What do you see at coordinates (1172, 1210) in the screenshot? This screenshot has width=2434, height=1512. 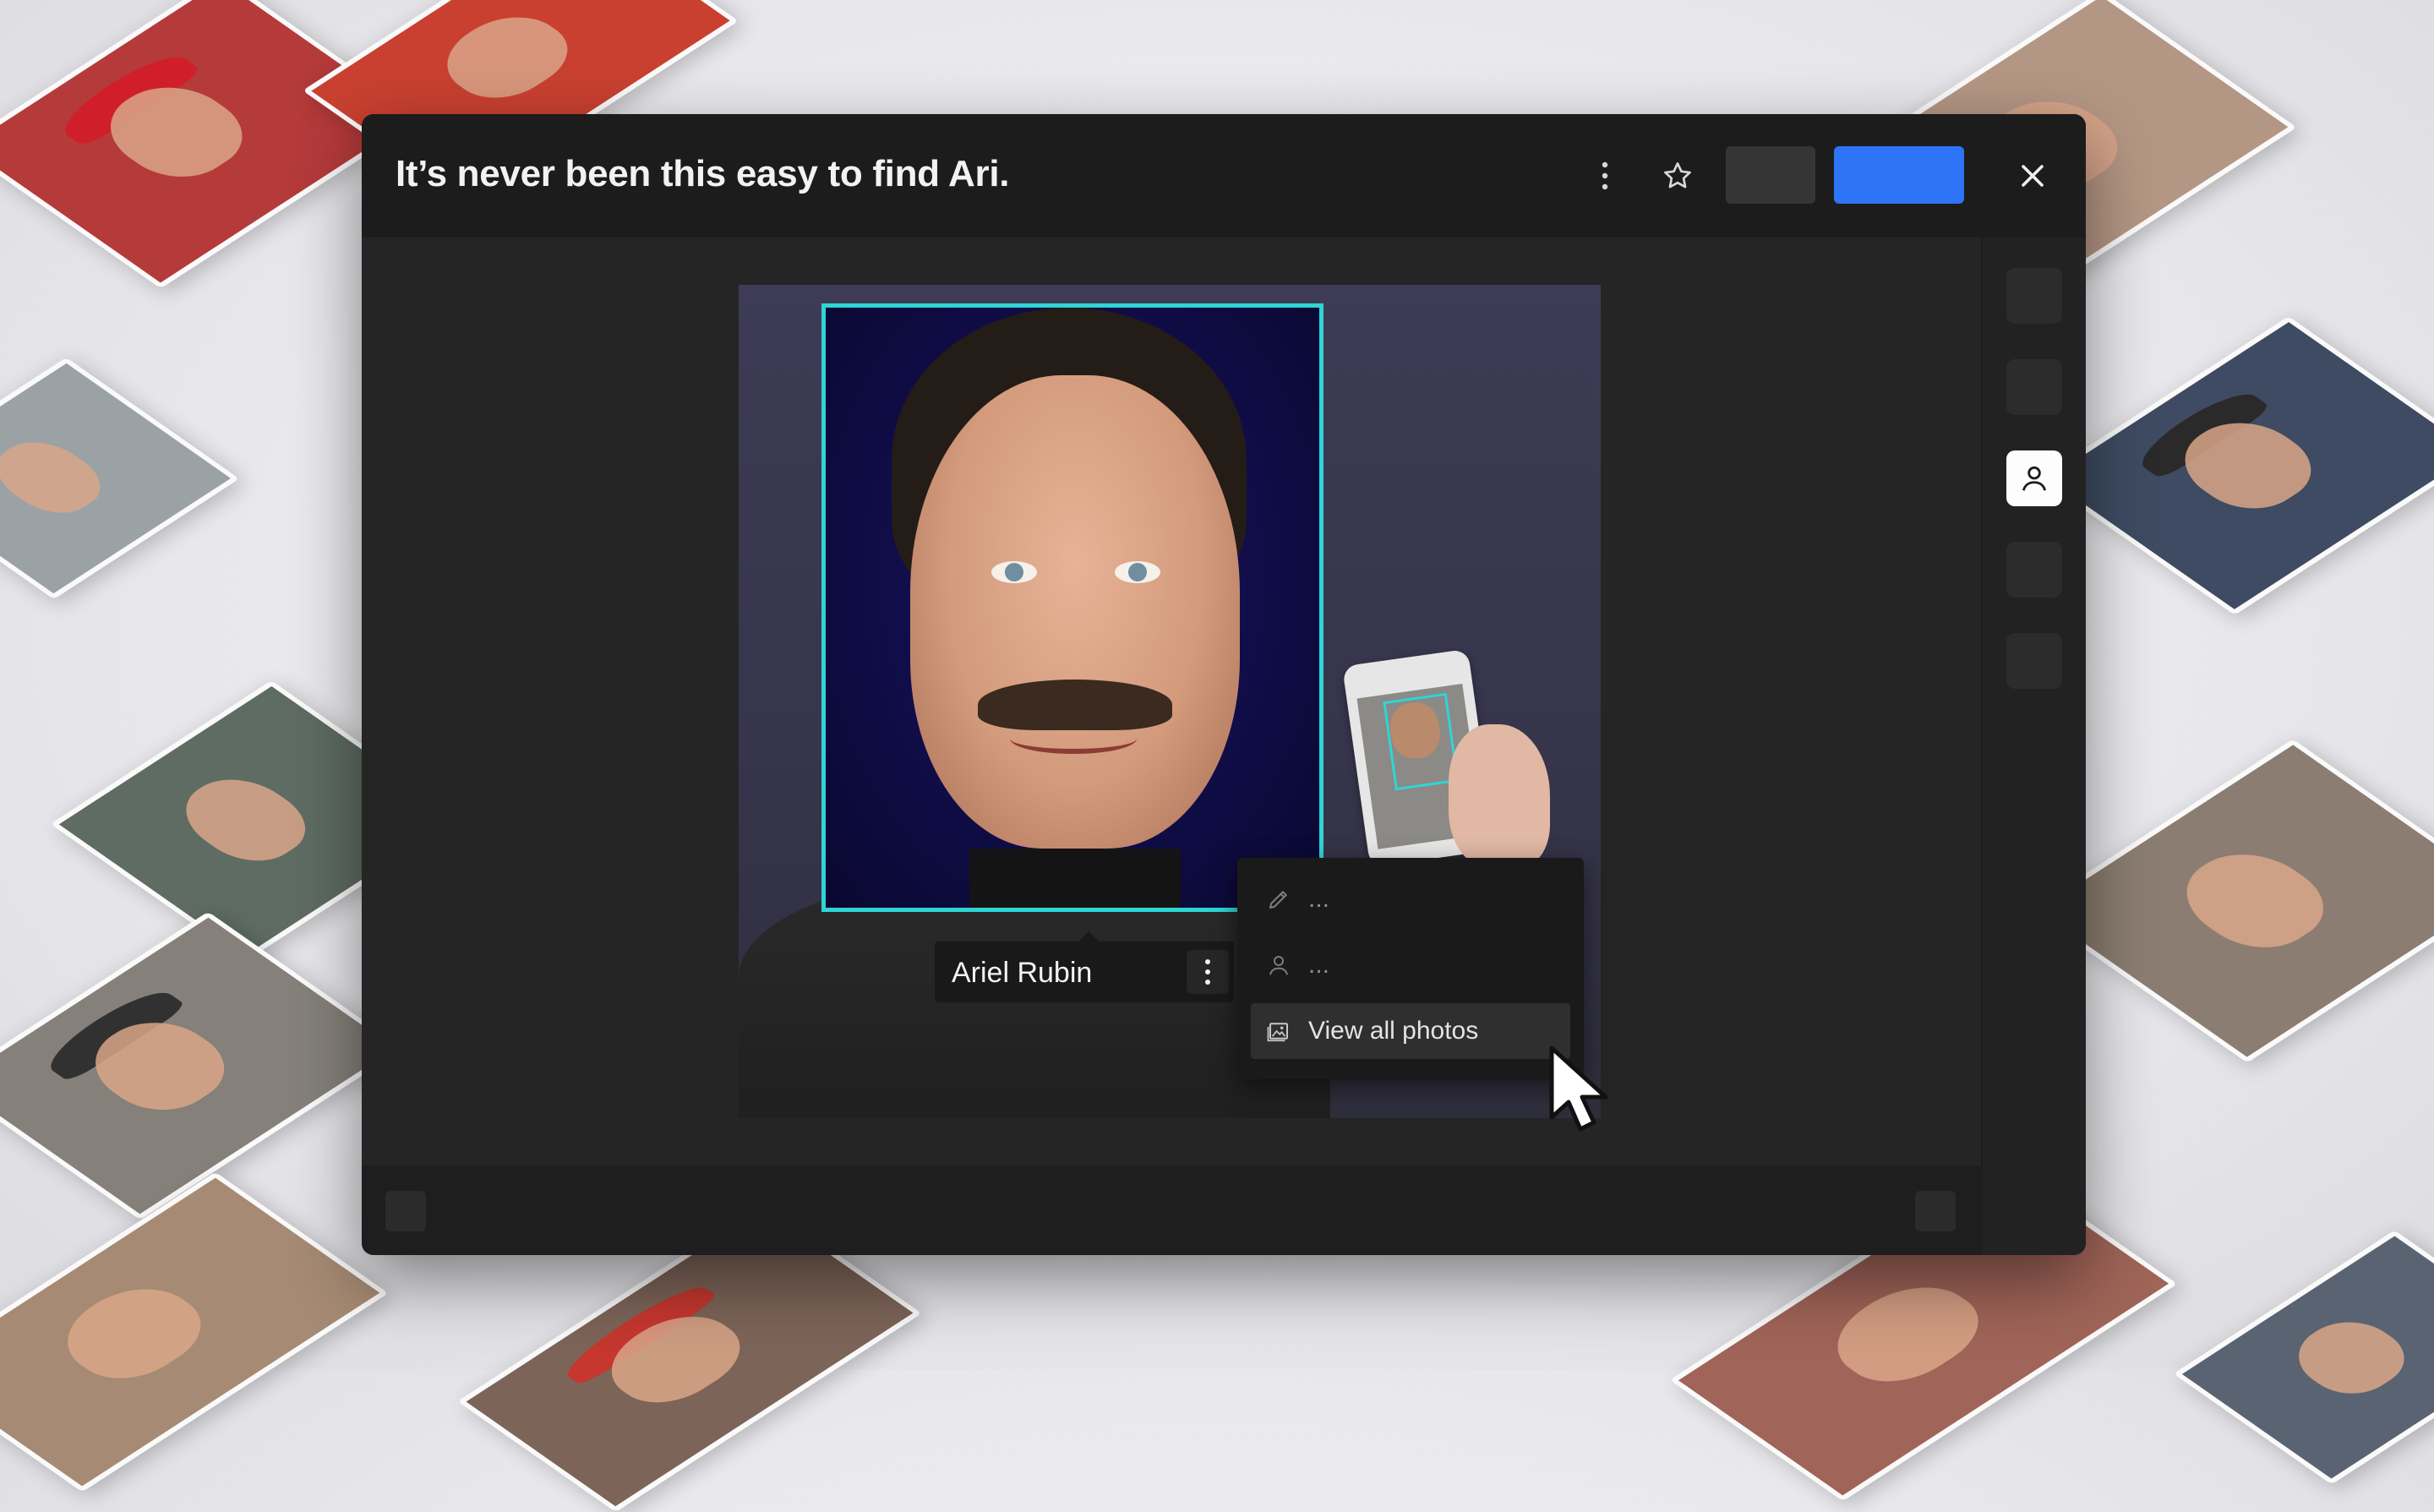 I see `modal-footer` at bounding box center [1172, 1210].